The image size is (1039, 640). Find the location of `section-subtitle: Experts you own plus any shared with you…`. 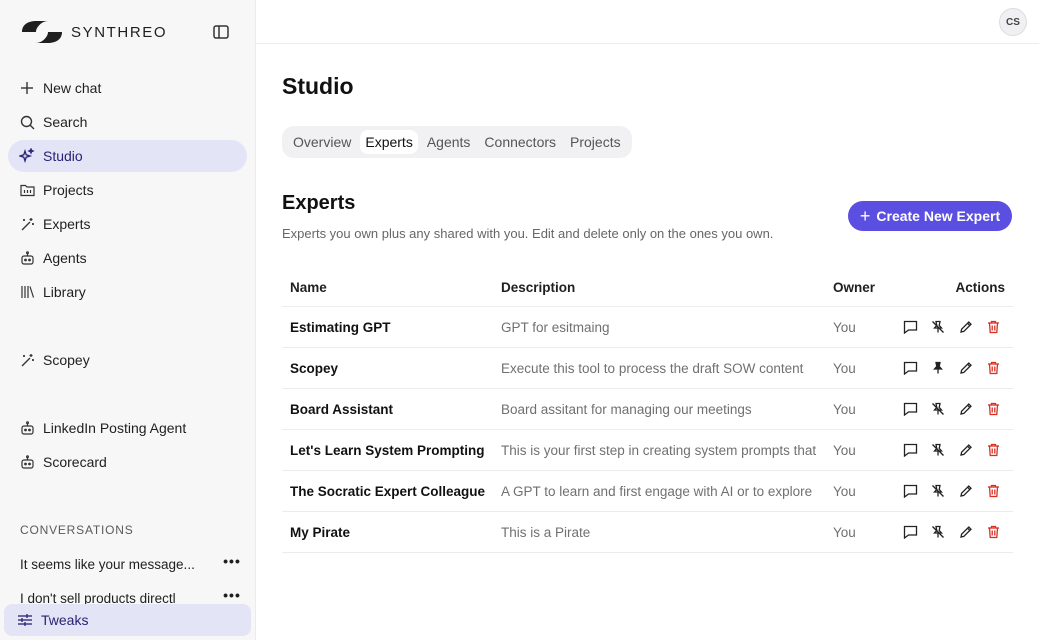

section-subtitle: Experts you own plus any shared with you… is located at coordinates (528, 233).